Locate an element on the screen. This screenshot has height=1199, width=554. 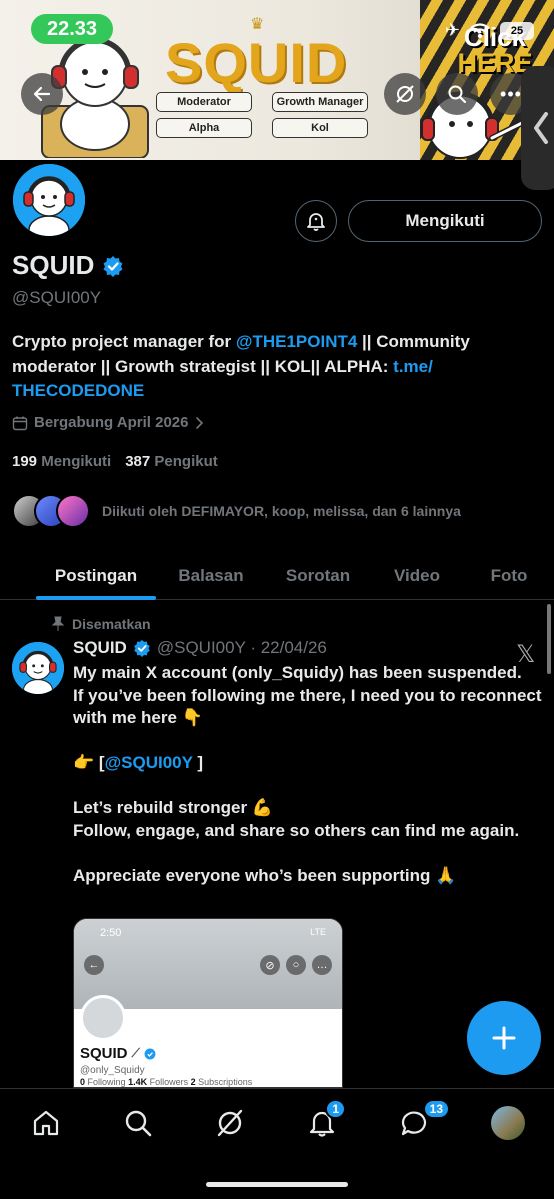
embed-subs-count: 2 is located at coordinates (193, 1082).